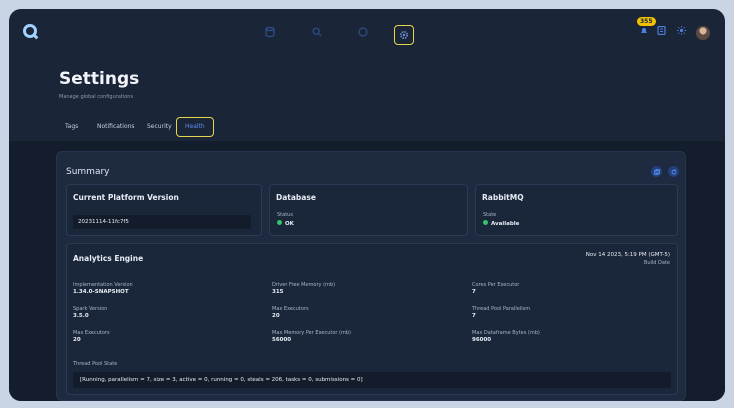 The height and width of the screenshot is (408, 734). What do you see at coordinates (661, 31) in the screenshot?
I see `document-icon` at bounding box center [661, 31].